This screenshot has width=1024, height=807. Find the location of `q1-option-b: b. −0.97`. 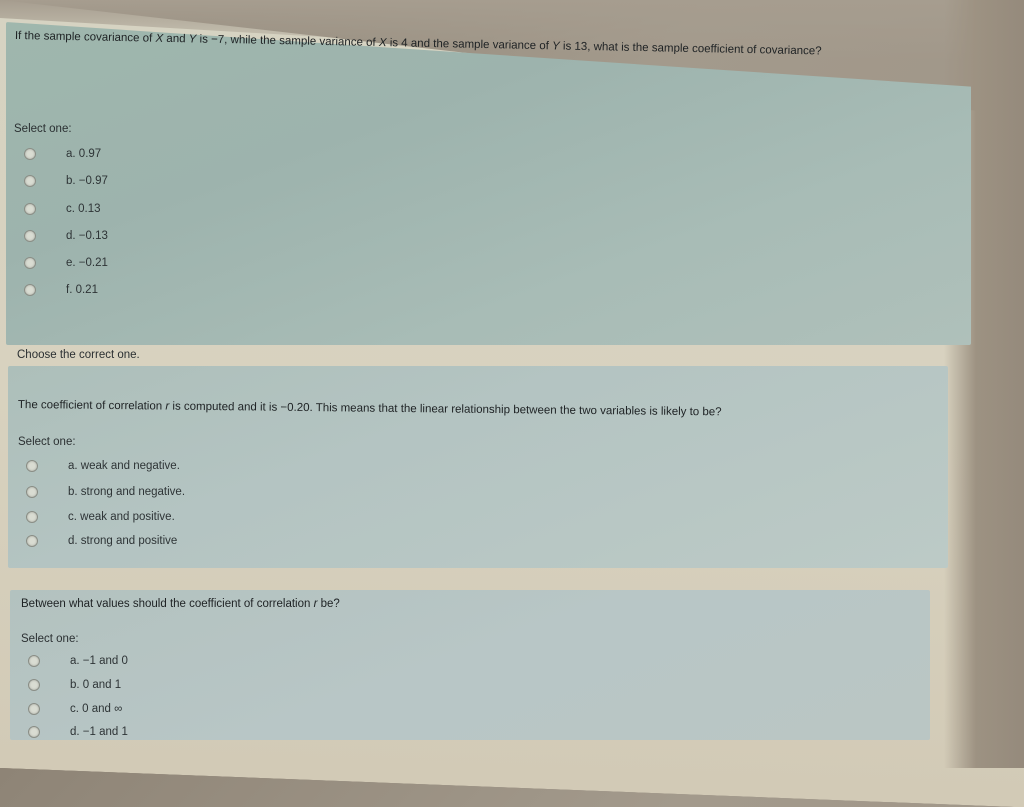

q1-option-b: b. −0.97 is located at coordinates (66, 181).